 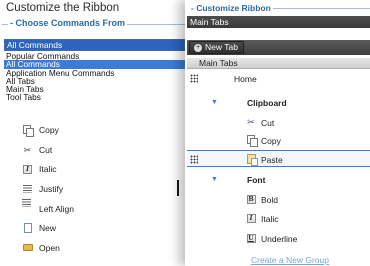 I want to click on splitter-handle, so click(x=178, y=188).